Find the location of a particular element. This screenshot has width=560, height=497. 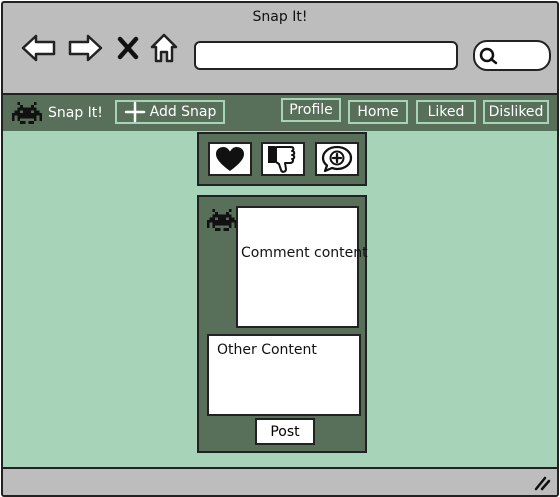

resize-grip-icon is located at coordinates (542, 483).